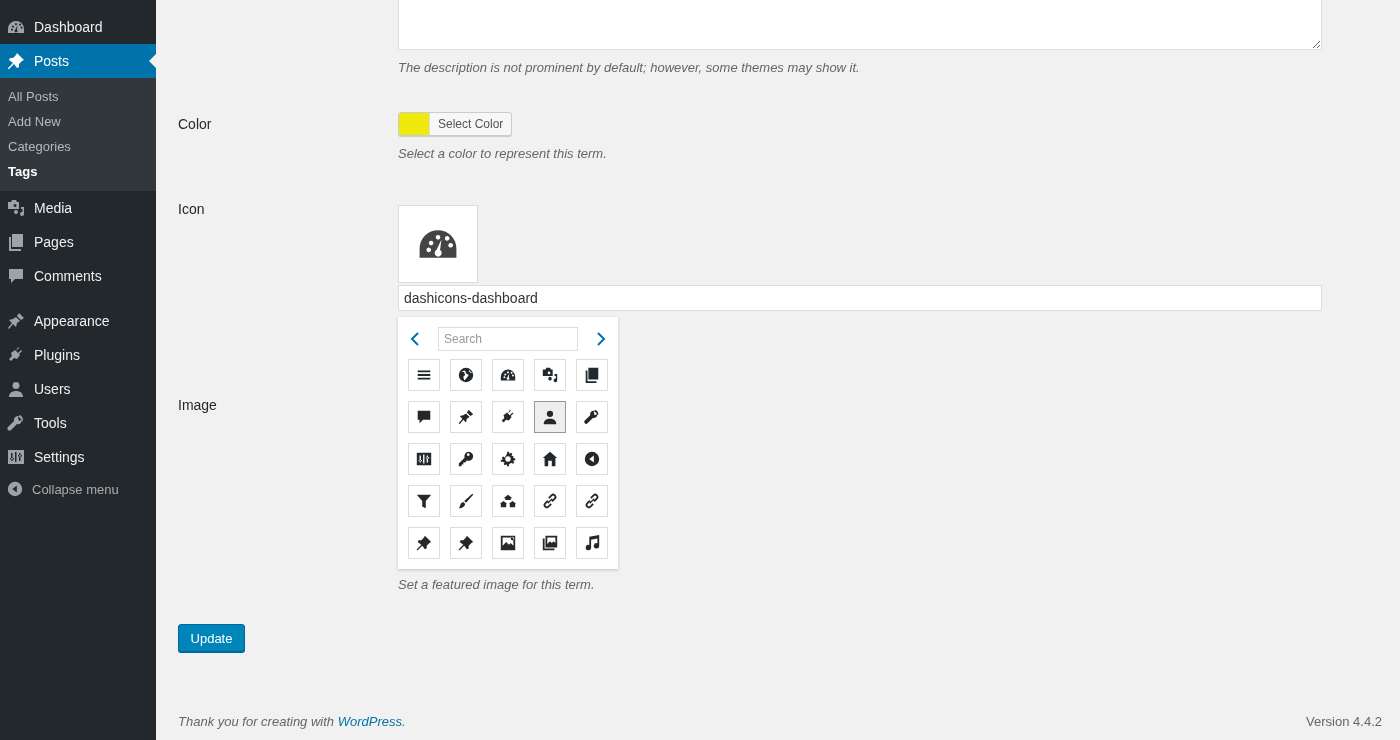  What do you see at coordinates (78, 355) in the screenshot?
I see `sidebar-menu-item: Plugins` at bounding box center [78, 355].